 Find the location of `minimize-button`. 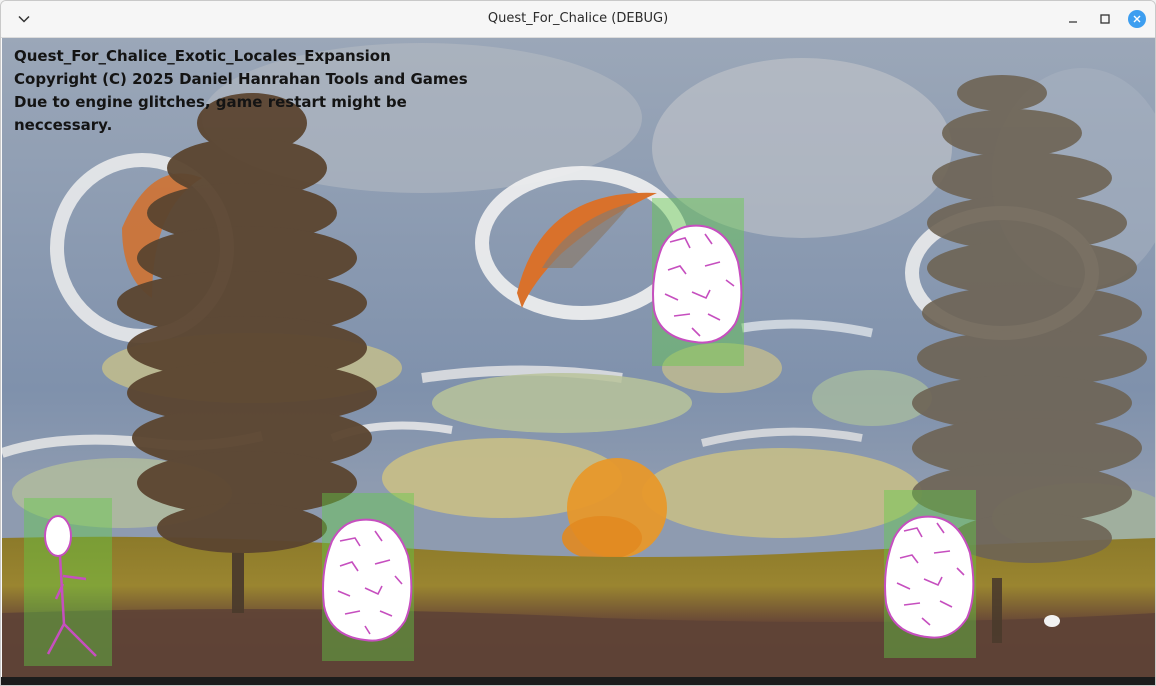

minimize-button is located at coordinates (1073, 19).